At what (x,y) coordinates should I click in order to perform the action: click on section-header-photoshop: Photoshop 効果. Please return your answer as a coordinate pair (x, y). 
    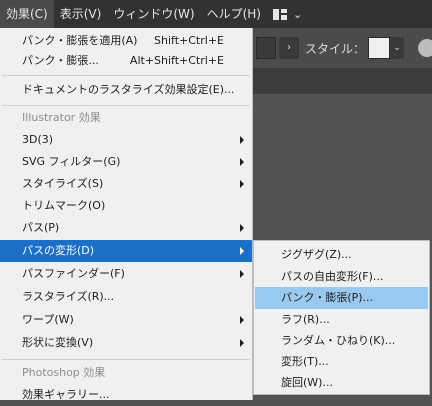
    Looking at the image, I should click on (64, 372).